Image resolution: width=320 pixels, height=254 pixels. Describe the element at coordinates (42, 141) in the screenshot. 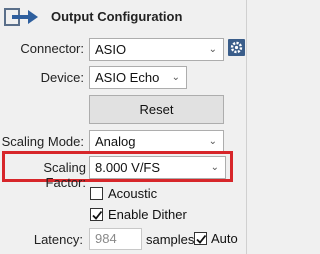

I see `scaling-mode-label: Scaling Mode:` at that location.